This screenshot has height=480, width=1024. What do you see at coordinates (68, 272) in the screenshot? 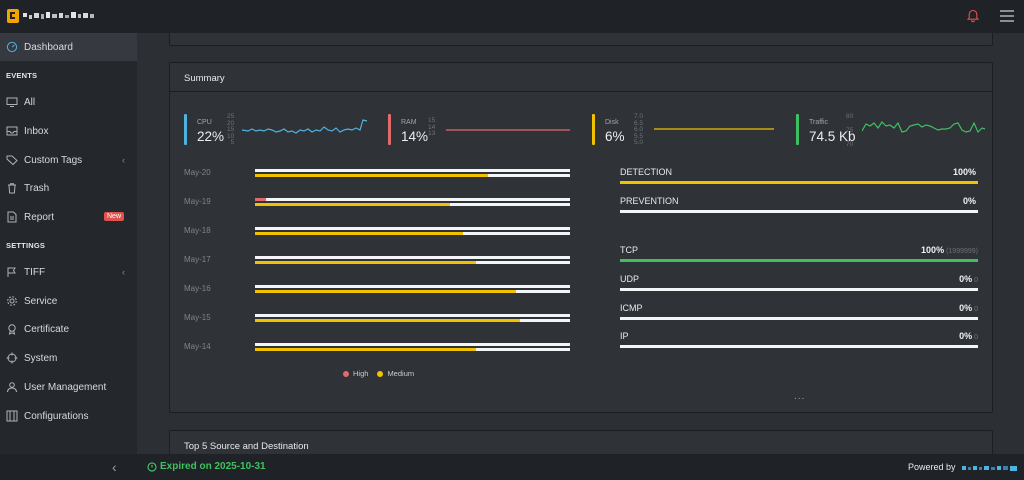
I see `sidebar-item-tiff: TIFF ‹` at bounding box center [68, 272].